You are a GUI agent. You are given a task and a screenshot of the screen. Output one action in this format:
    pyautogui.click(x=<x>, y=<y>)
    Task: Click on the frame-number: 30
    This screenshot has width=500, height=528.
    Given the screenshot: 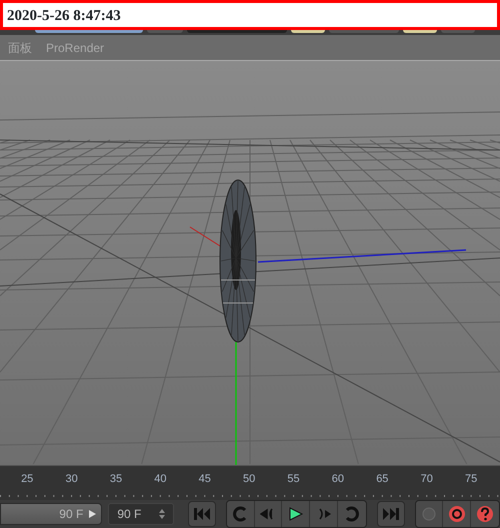 What is the action you would take?
    pyautogui.click(x=71, y=479)
    